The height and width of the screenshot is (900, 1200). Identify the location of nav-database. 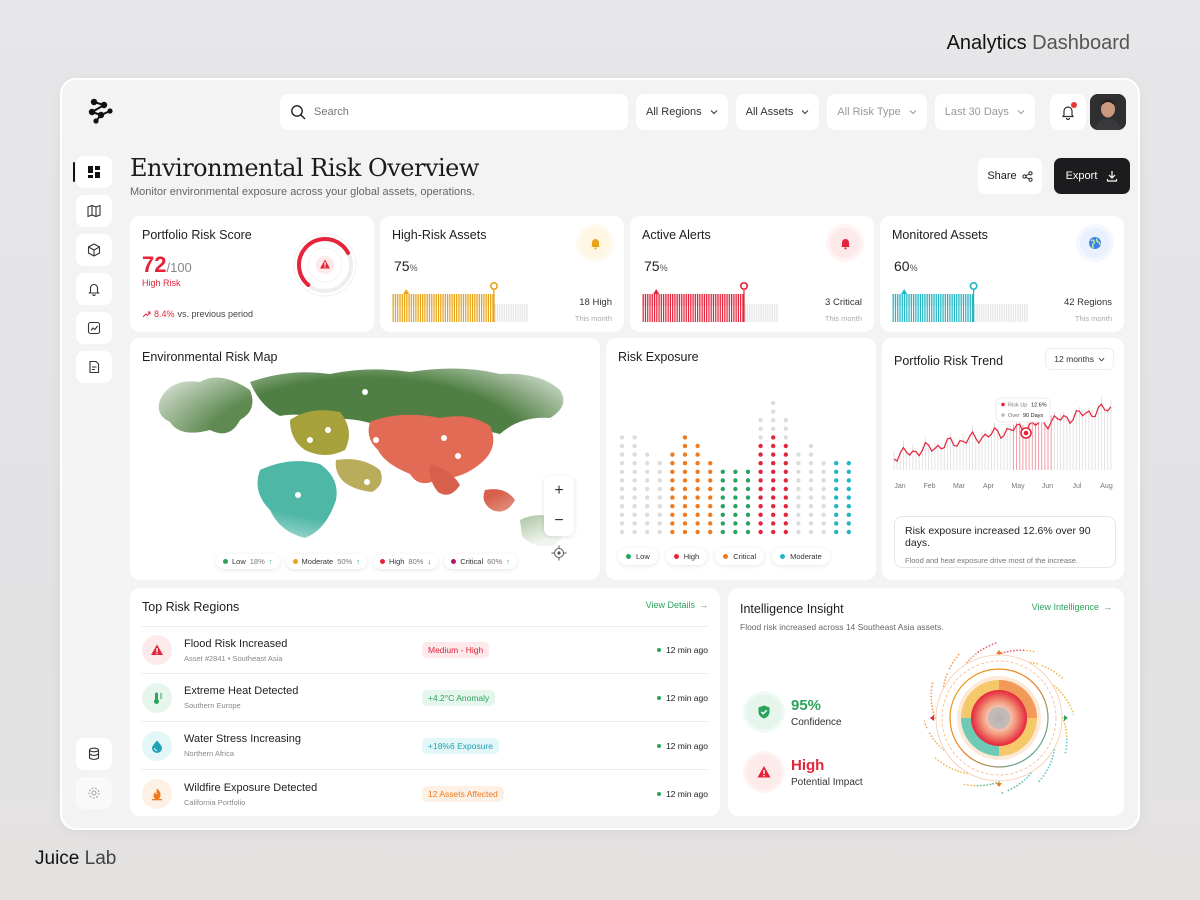
(94, 754).